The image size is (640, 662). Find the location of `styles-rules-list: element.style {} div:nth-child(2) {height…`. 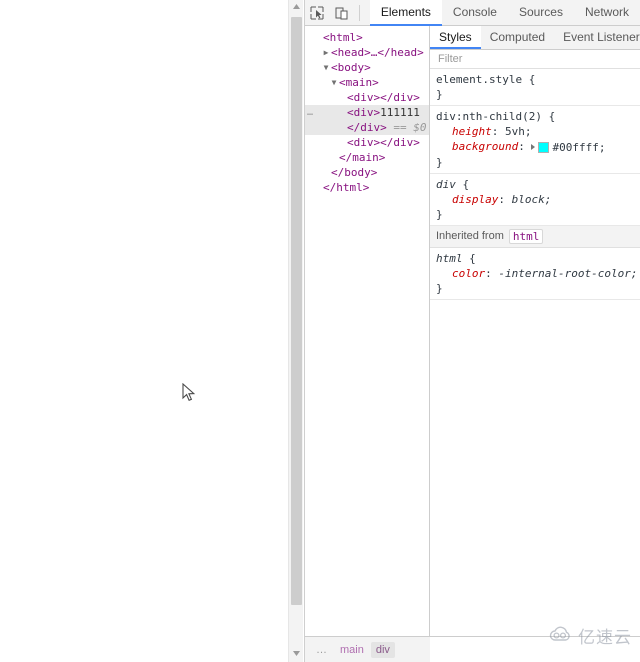

styles-rules-list: element.style {} div:nth-child(2) {height… is located at coordinates (535, 184).